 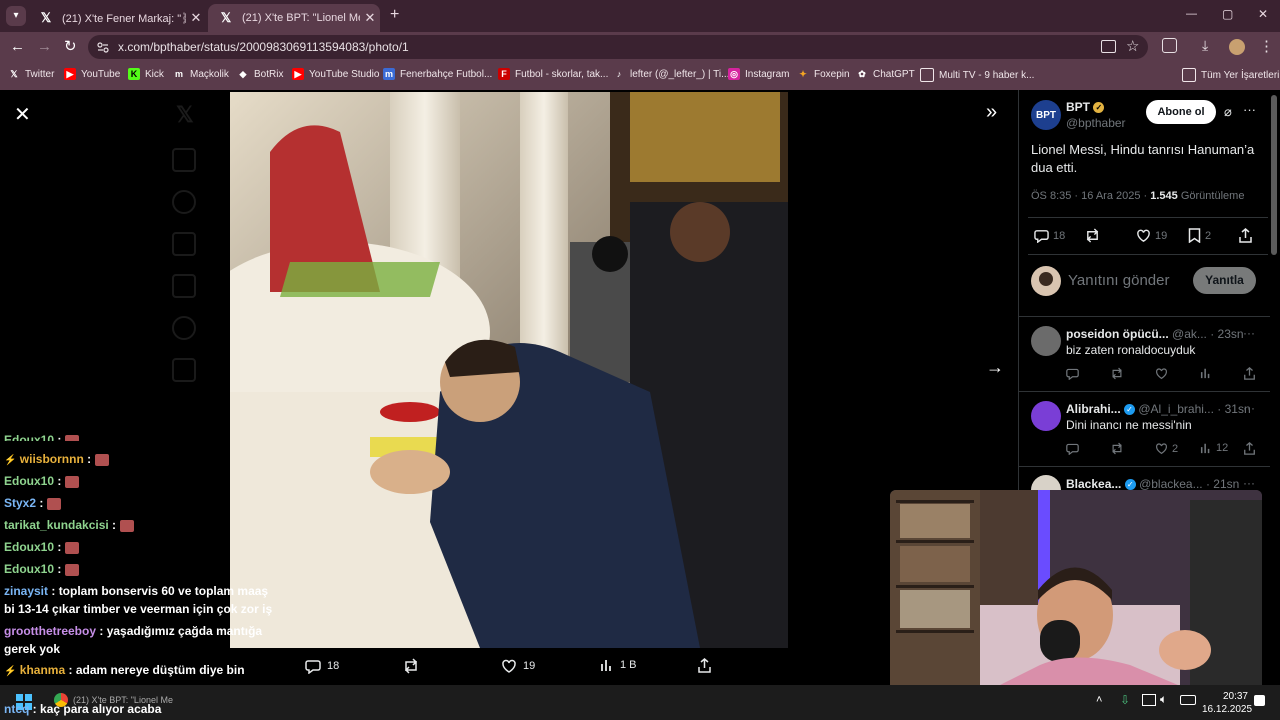 What do you see at coordinates (414, 666) in the screenshot?
I see `viewer-retweet-button` at bounding box center [414, 666].